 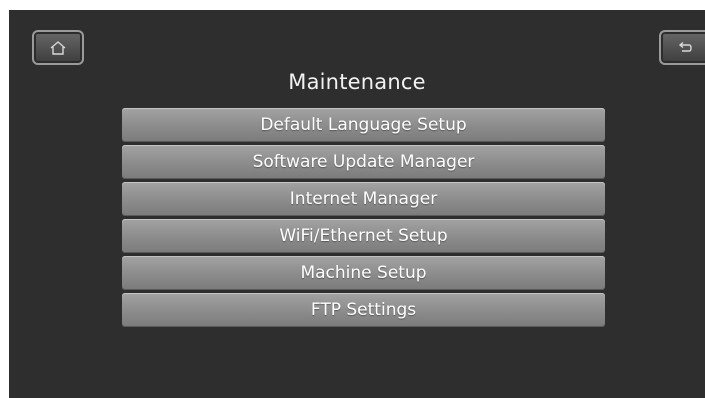 What do you see at coordinates (363, 199) in the screenshot?
I see `internet-manager-button: Internet Manager` at bounding box center [363, 199].